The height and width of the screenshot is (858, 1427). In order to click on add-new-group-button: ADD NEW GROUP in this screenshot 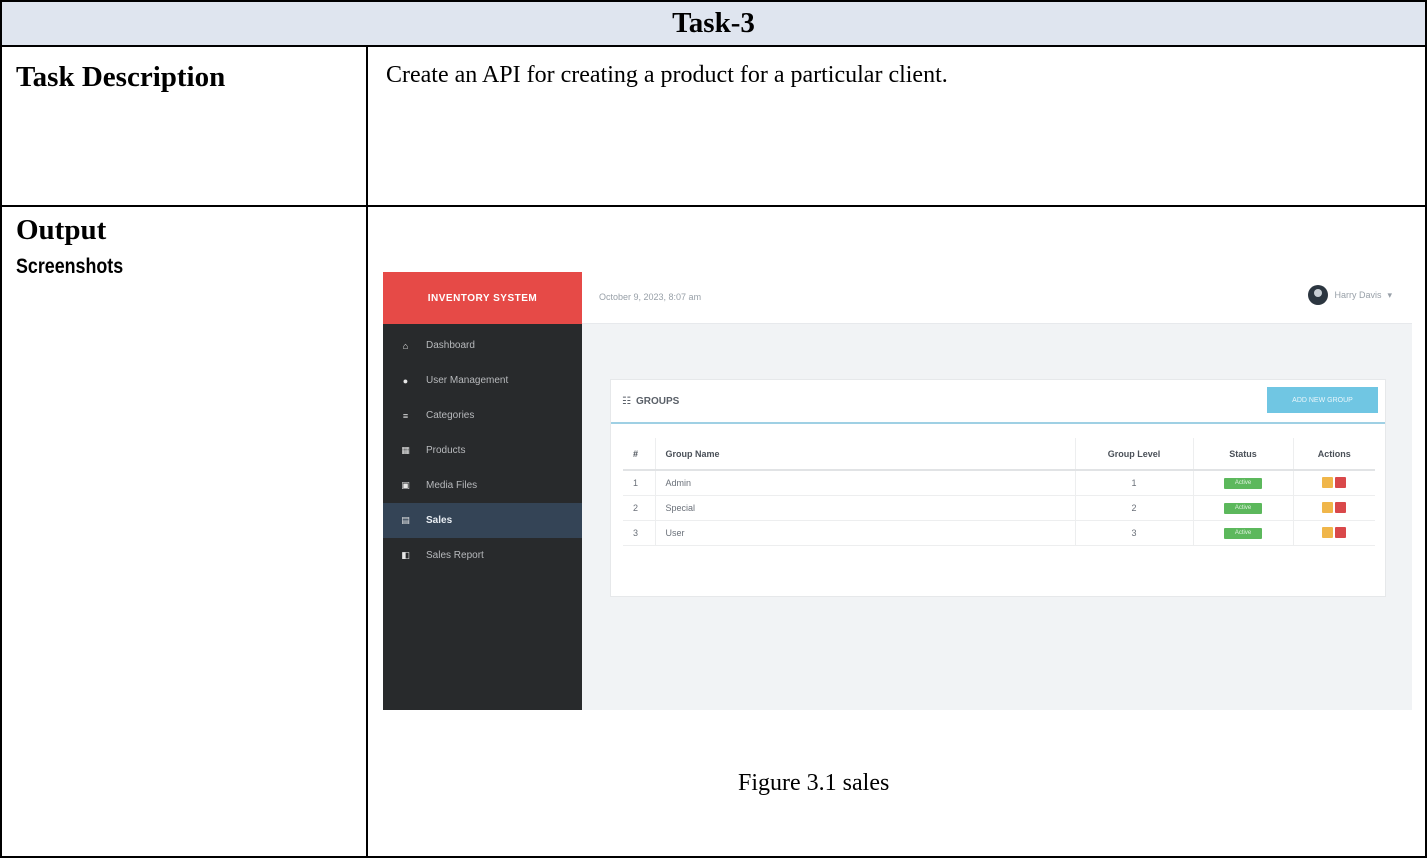, I will do `click(1322, 400)`.